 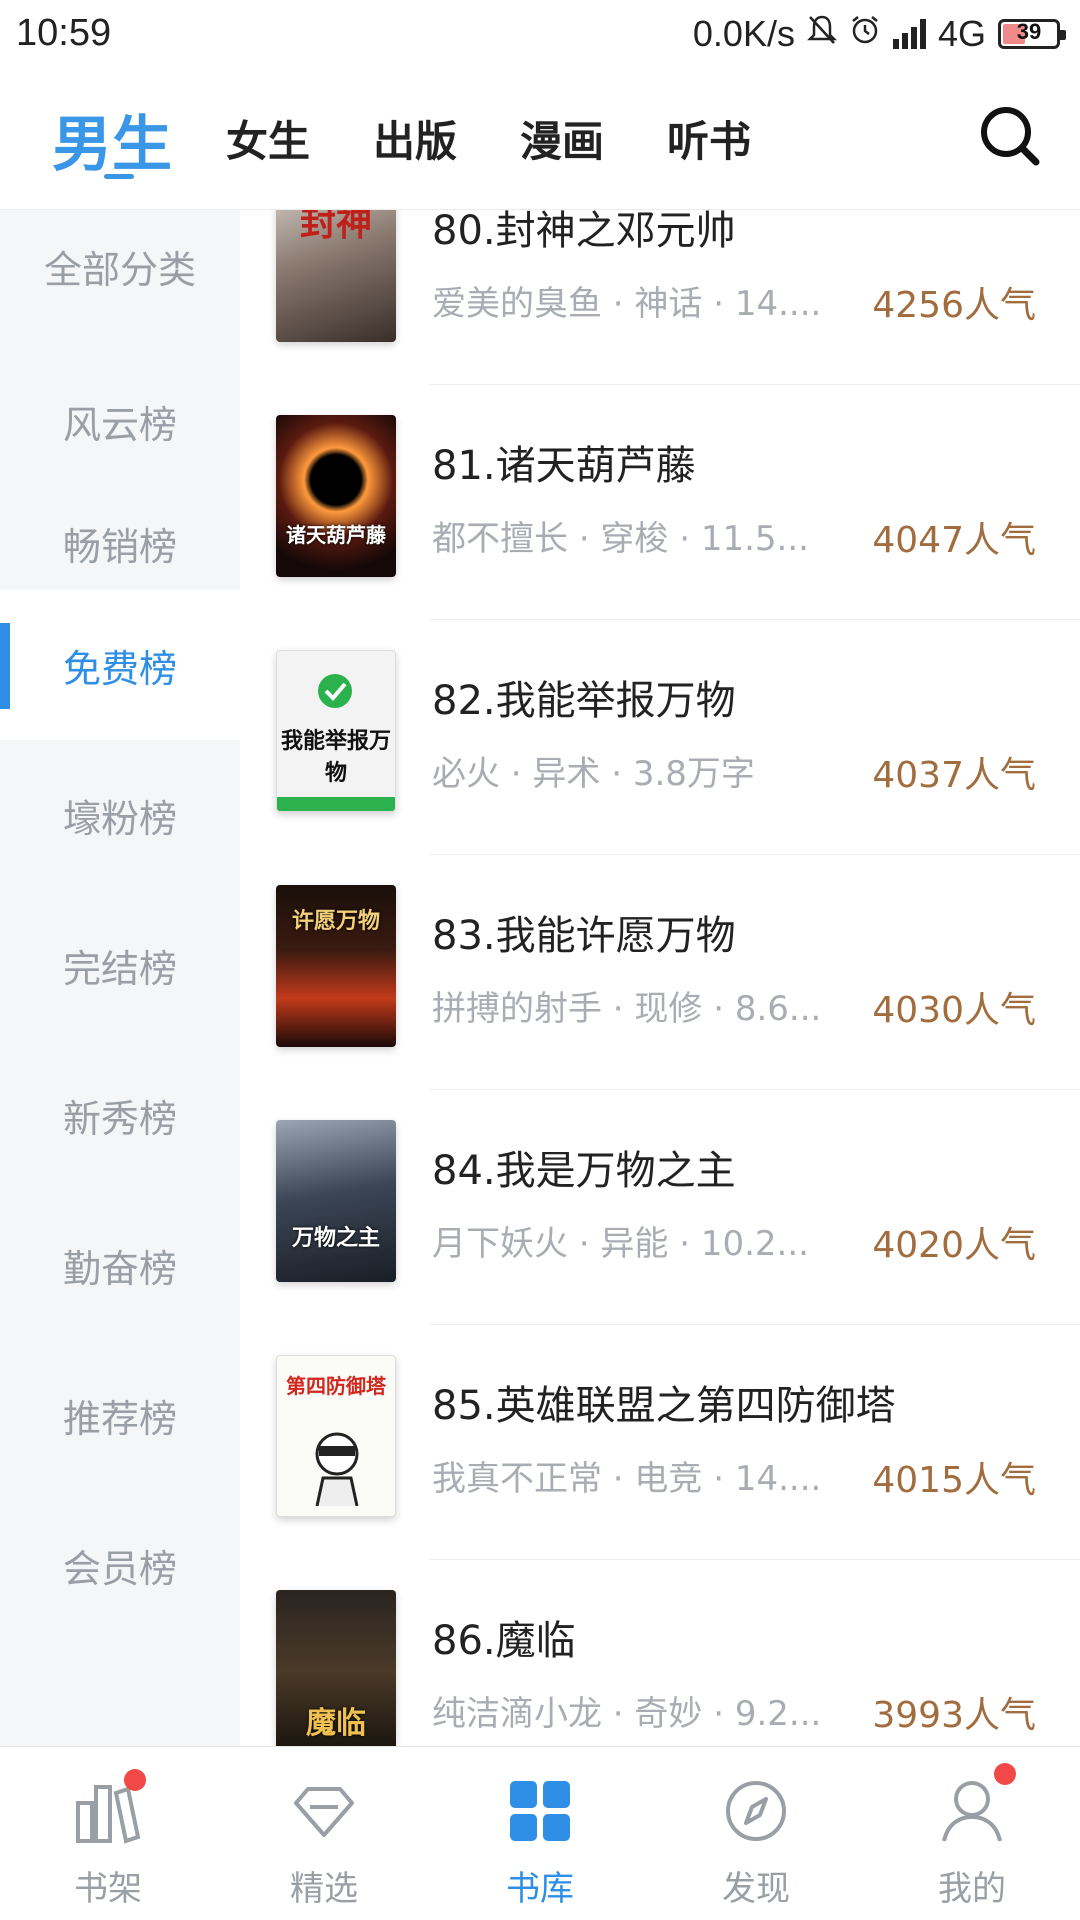 I want to click on sidebar-item-label: 新秀榜, so click(x=119, y=1118).